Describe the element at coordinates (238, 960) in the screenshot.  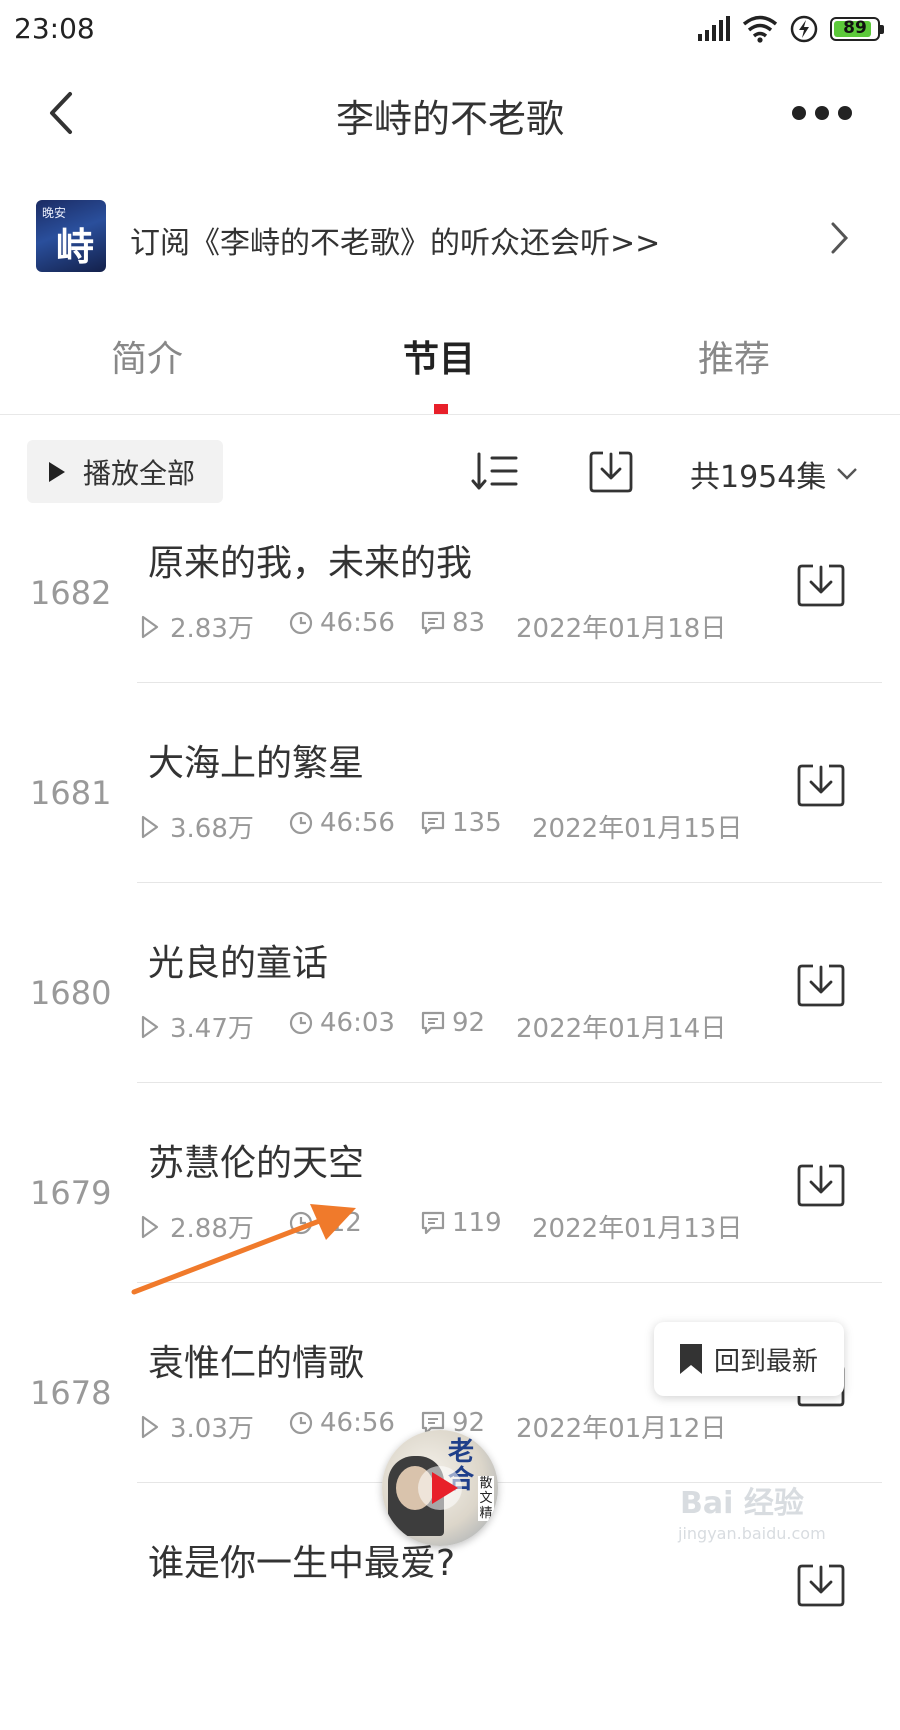
I see `episode-title: 光良的童话` at that location.